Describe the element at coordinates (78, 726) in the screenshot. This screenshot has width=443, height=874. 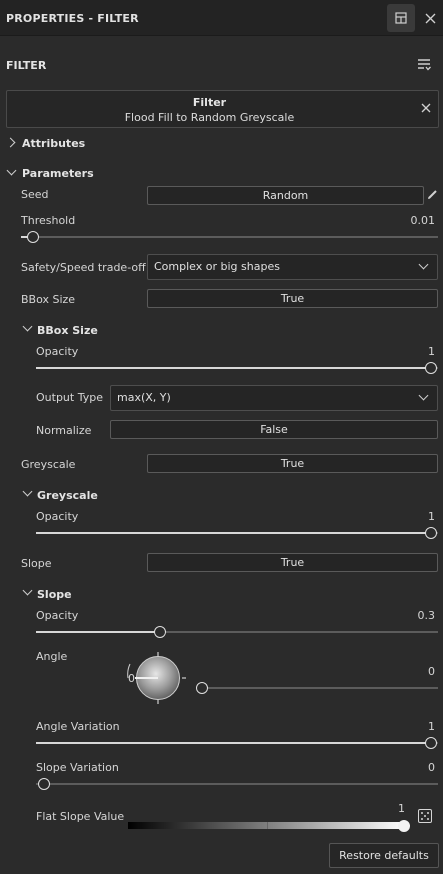
I see `angle-variation-label: Angle Variation` at that location.